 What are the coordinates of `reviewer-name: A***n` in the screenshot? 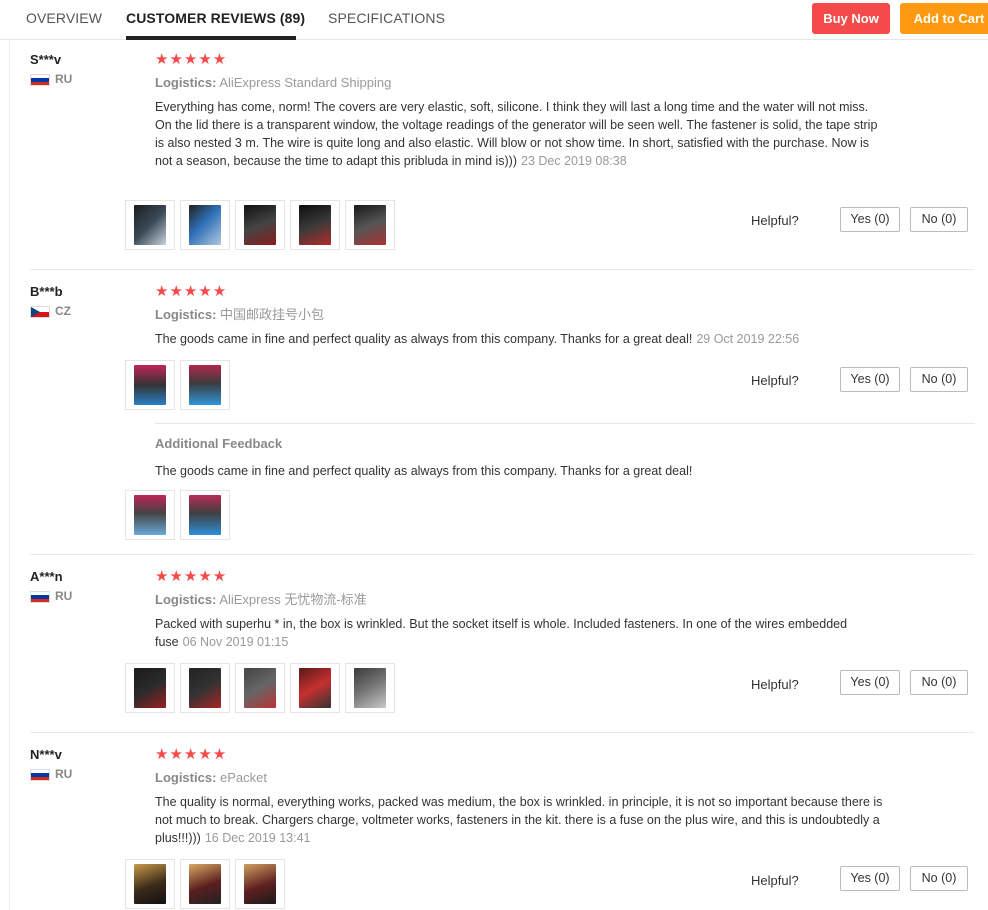 It's located at (46, 576).